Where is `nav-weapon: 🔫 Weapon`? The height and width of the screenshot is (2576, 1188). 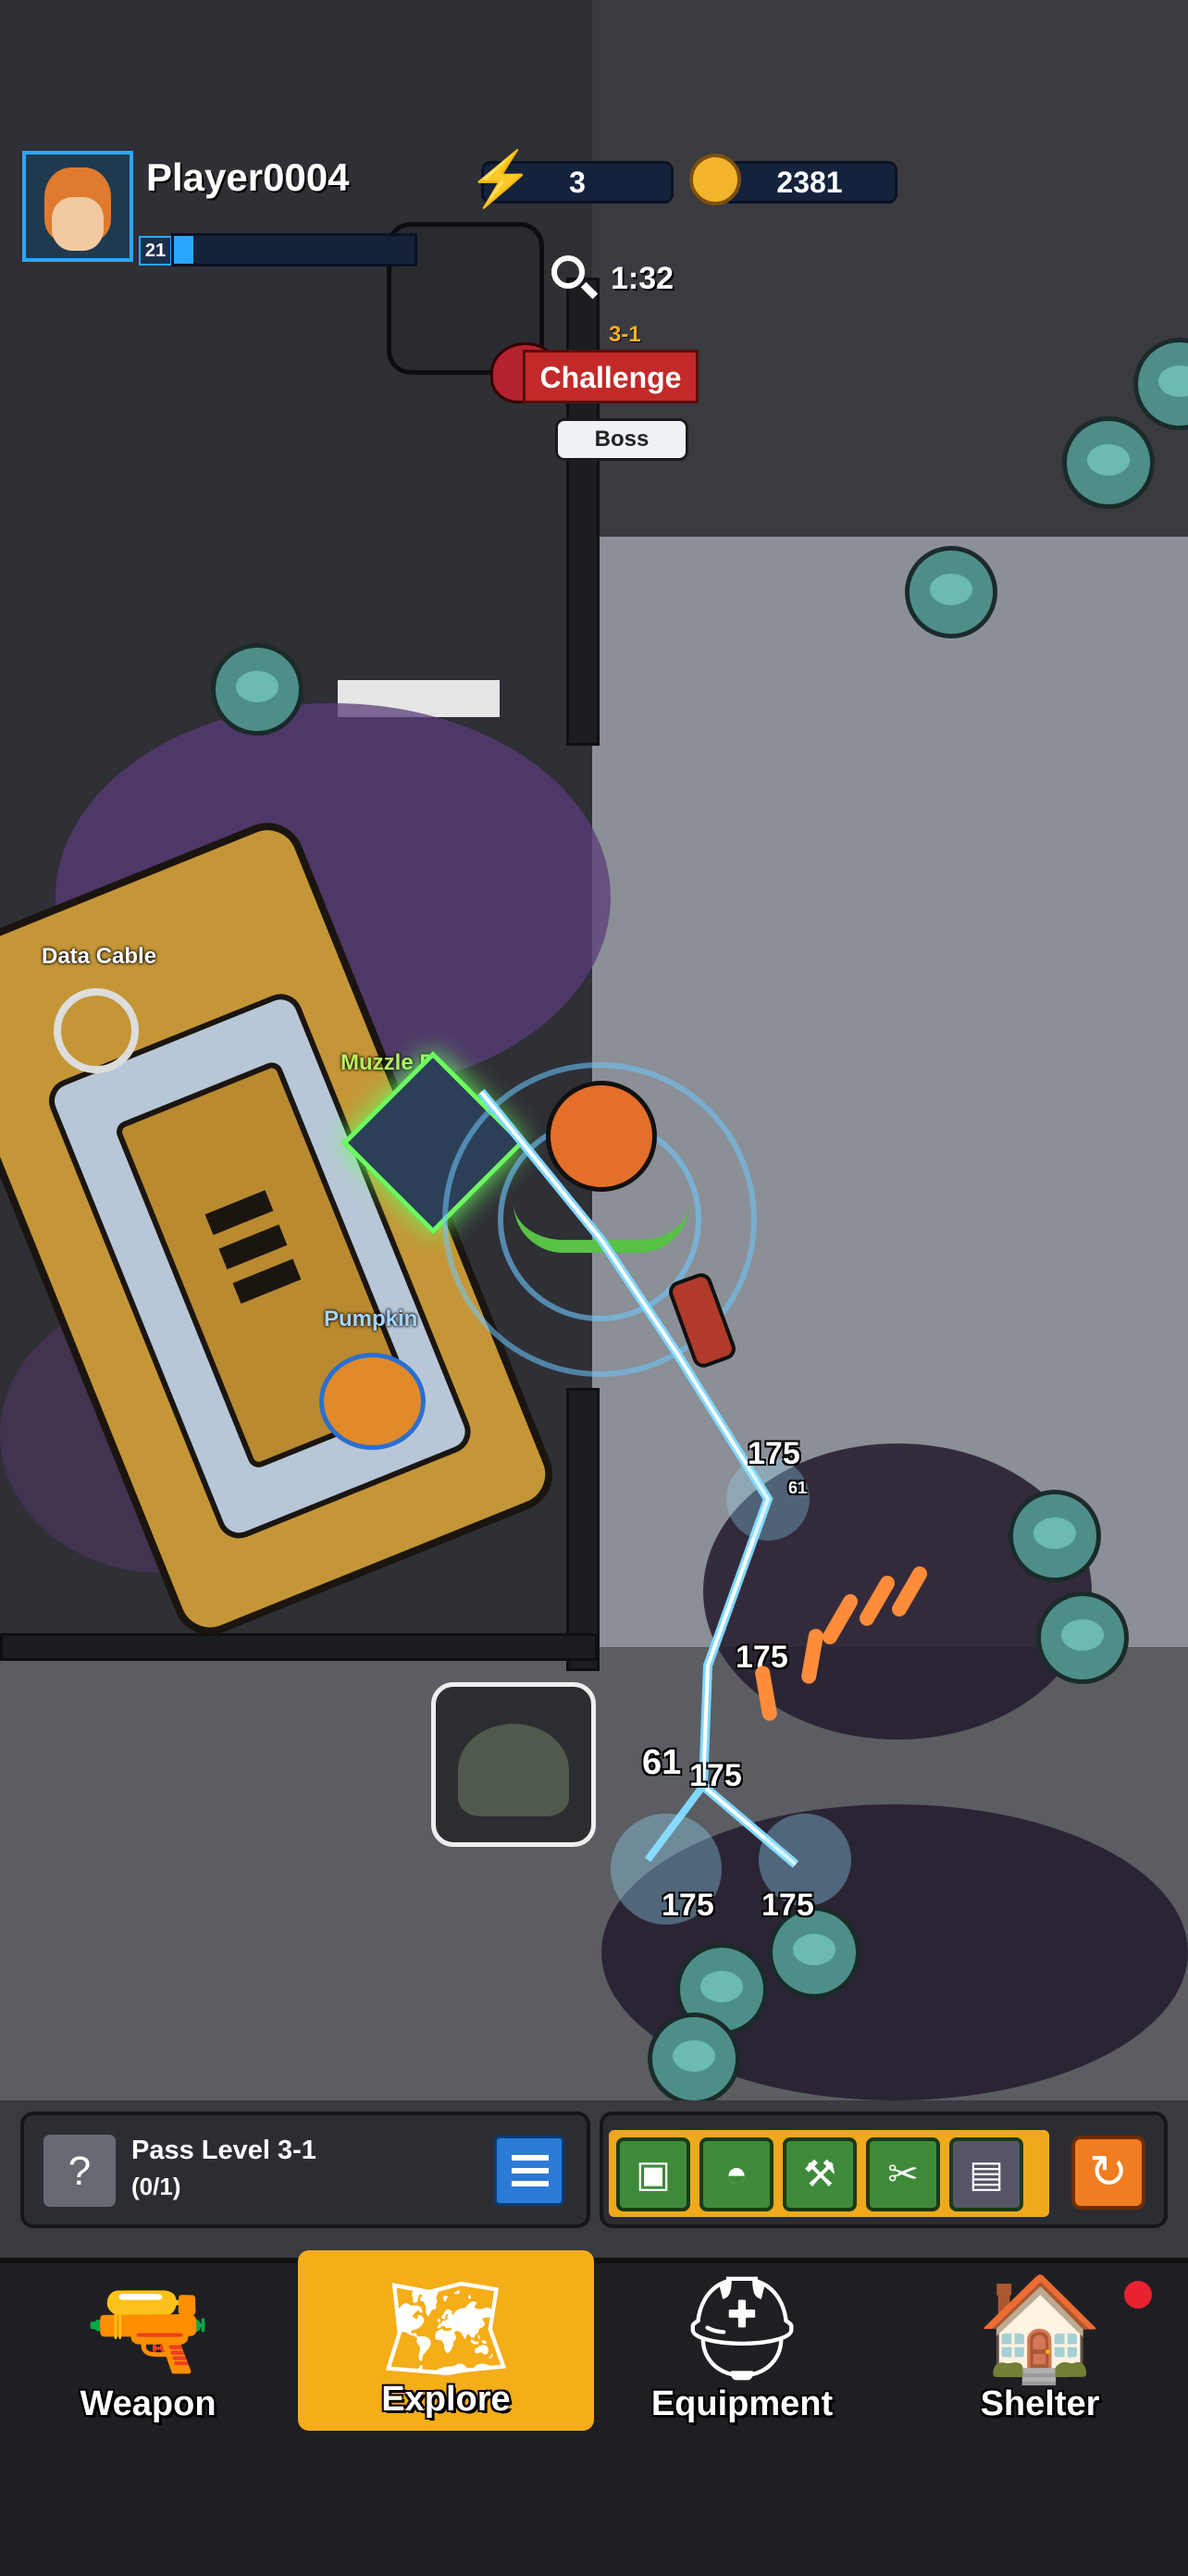 nav-weapon: 🔫 Weapon is located at coordinates (148, 2343).